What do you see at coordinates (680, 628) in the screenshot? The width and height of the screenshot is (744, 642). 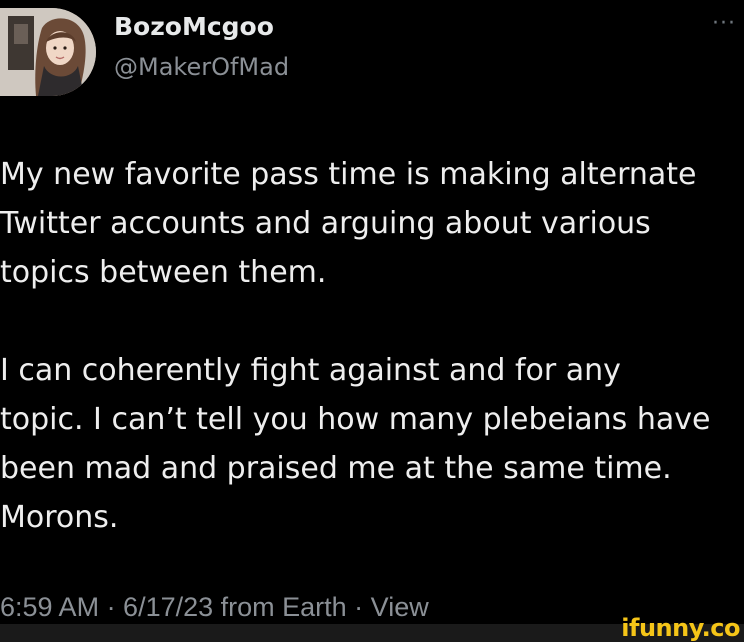 I see `watermark: ifunny.co` at bounding box center [680, 628].